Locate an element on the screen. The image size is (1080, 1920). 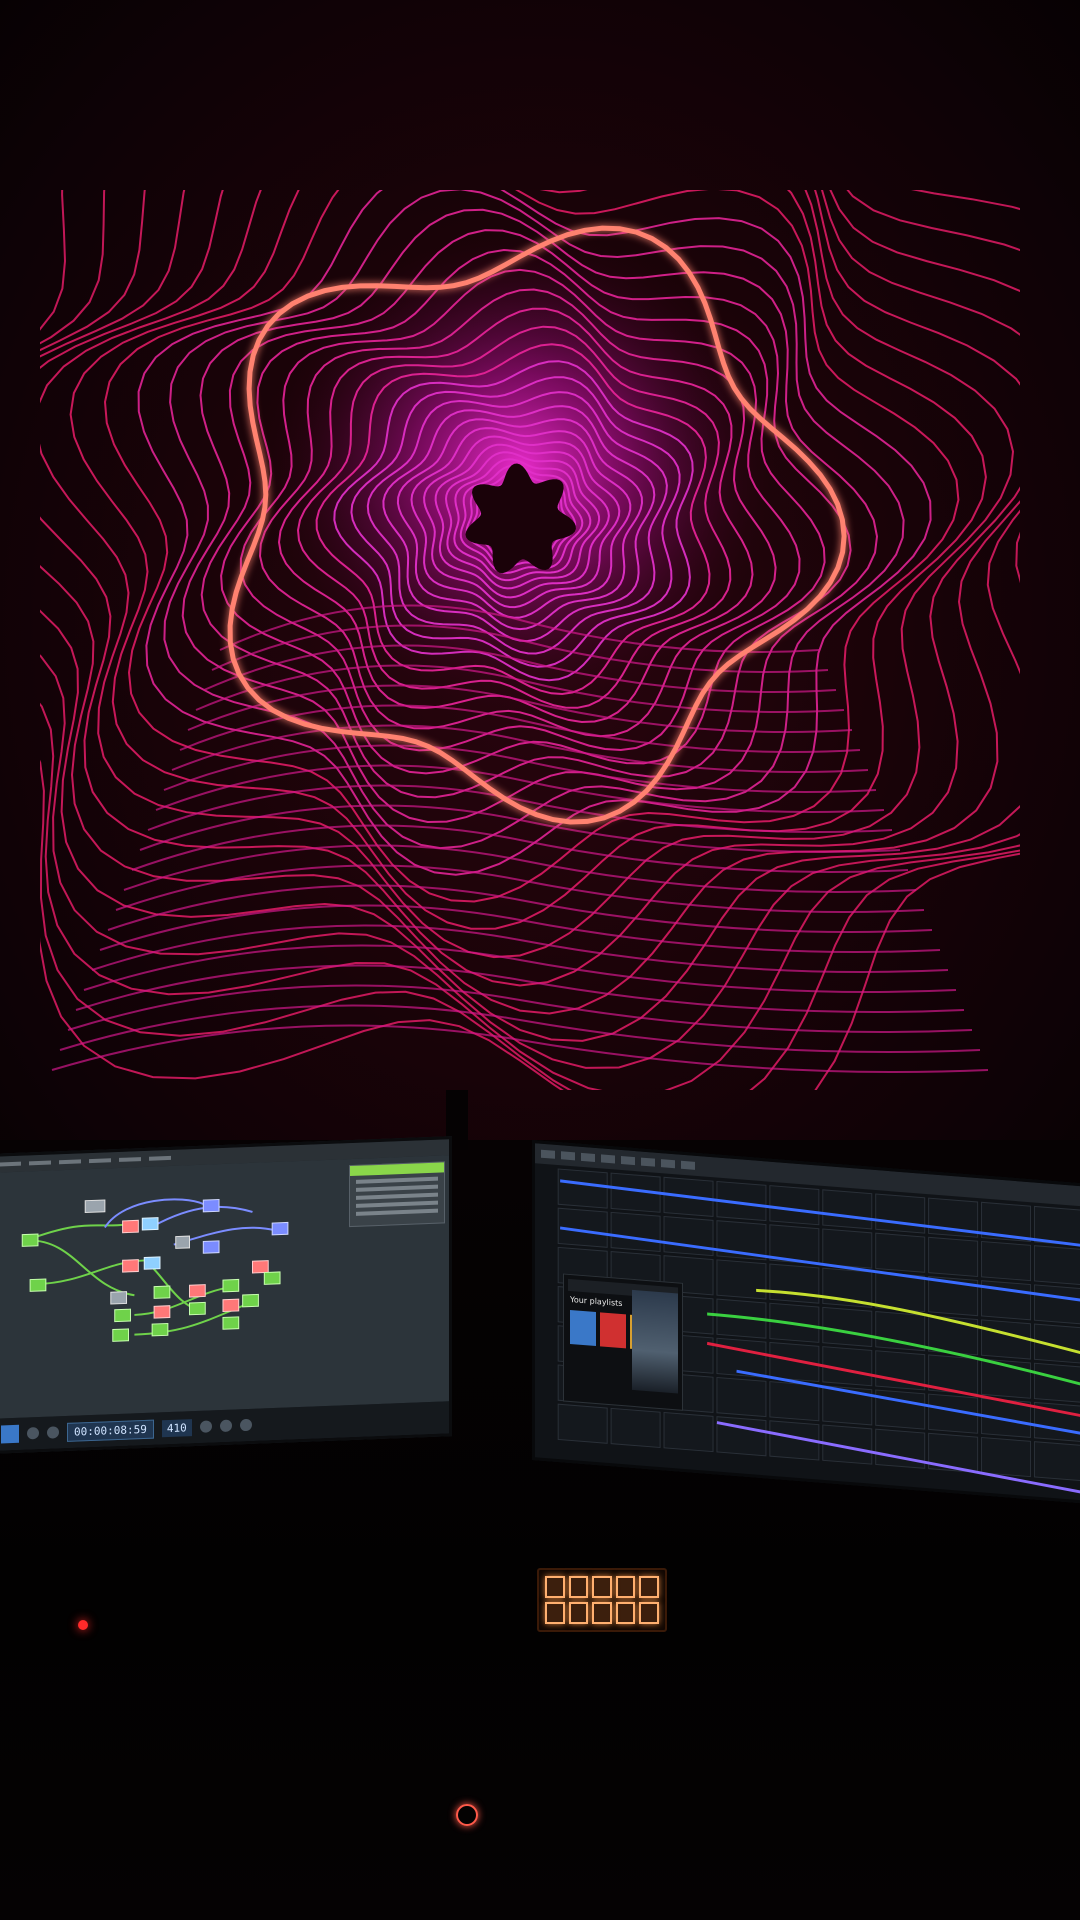
red-led-indicator is located at coordinates (83, 1625).